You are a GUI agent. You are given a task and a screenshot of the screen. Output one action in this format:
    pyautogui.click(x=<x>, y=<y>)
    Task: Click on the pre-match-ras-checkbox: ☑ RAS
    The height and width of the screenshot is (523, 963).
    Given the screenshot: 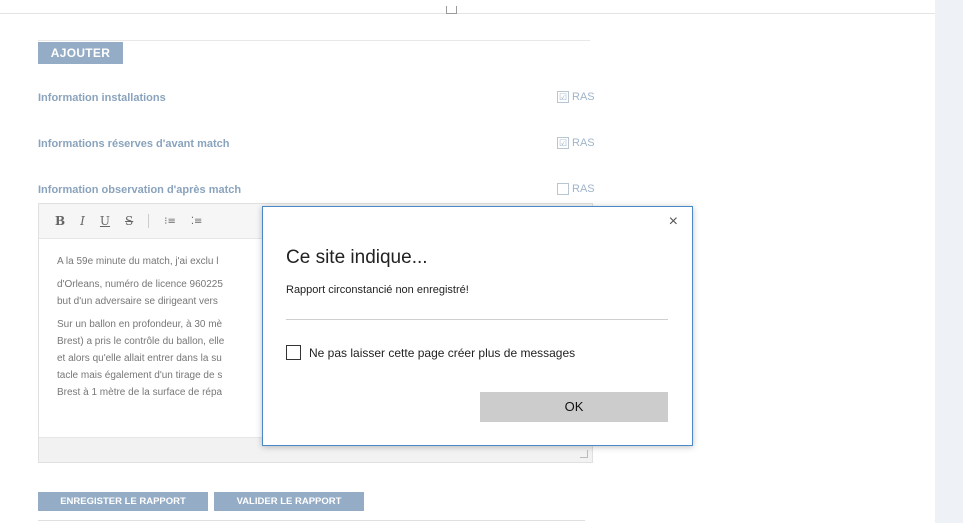 What is the action you would take?
    pyautogui.click(x=576, y=143)
    